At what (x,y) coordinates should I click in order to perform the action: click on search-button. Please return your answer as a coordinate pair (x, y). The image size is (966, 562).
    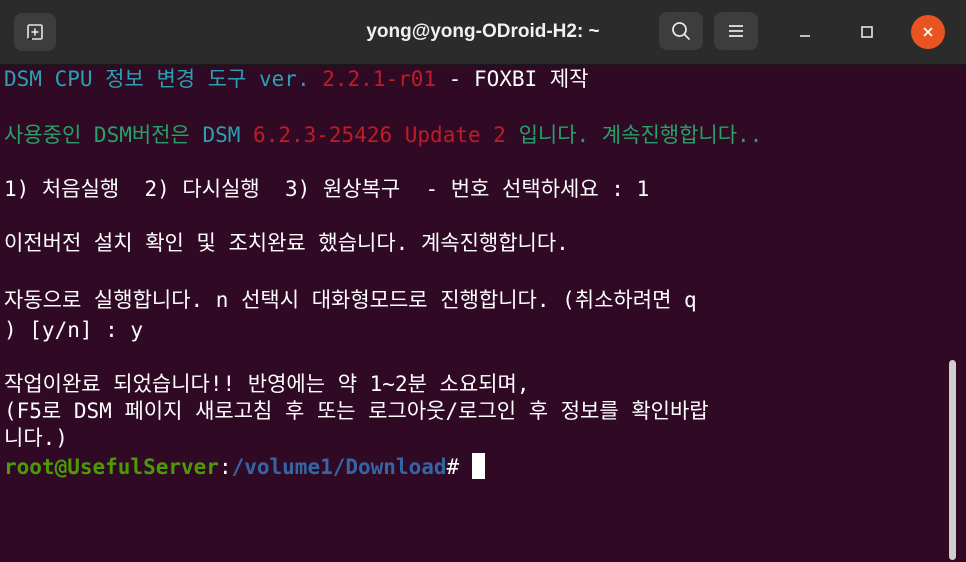
    Looking at the image, I should click on (681, 31).